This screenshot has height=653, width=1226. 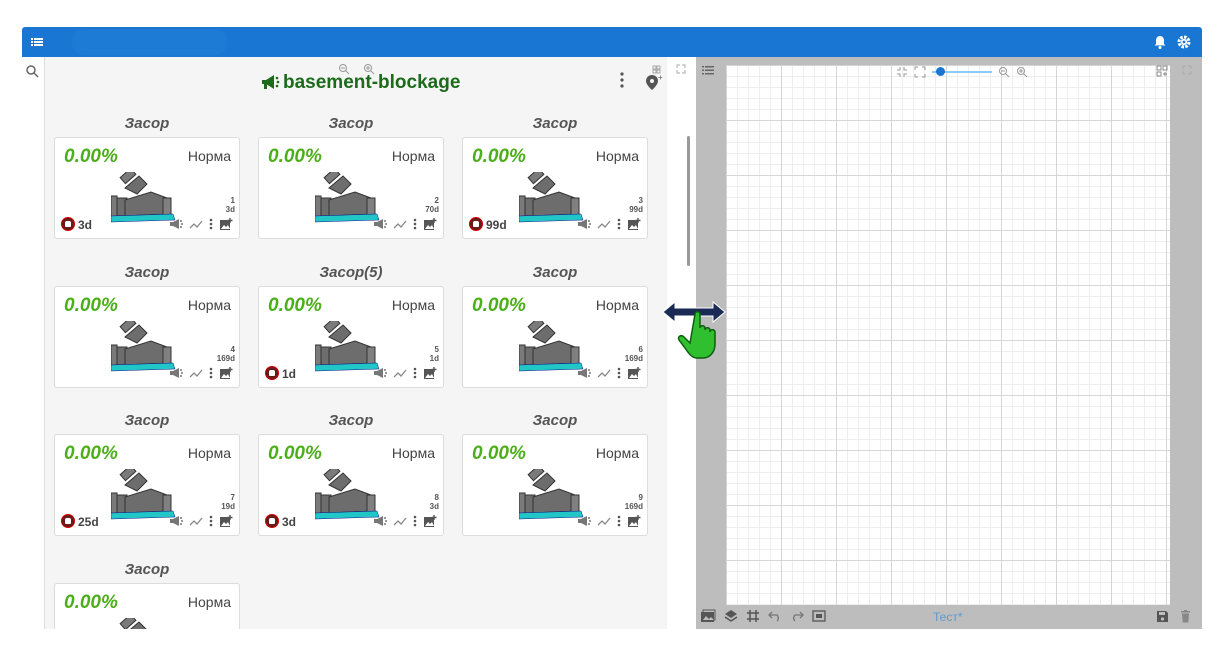 What do you see at coordinates (555, 188) in the screenshot?
I see `widget-card: 0.00% Норма 3 99d 99d` at bounding box center [555, 188].